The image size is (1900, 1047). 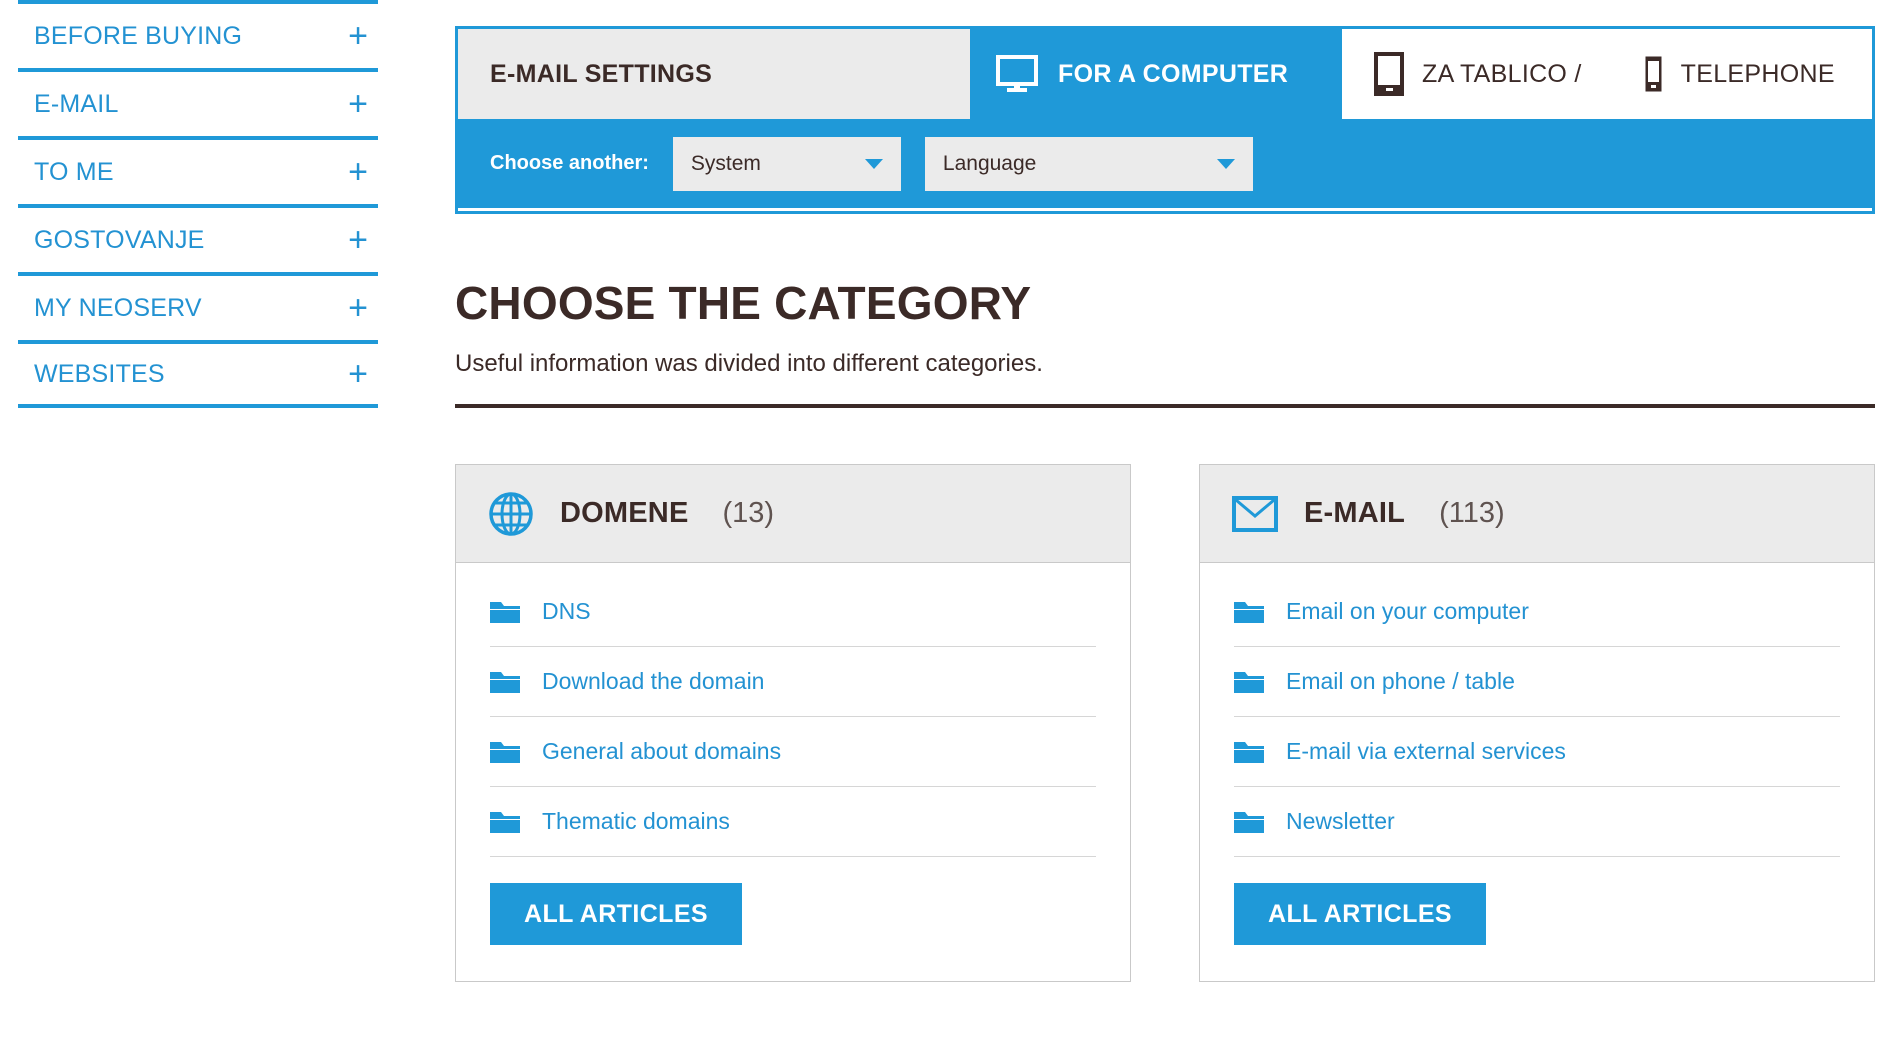 I want to click on page-title: CHOOSE THE CATEGORY, so click(x=743, y=303).